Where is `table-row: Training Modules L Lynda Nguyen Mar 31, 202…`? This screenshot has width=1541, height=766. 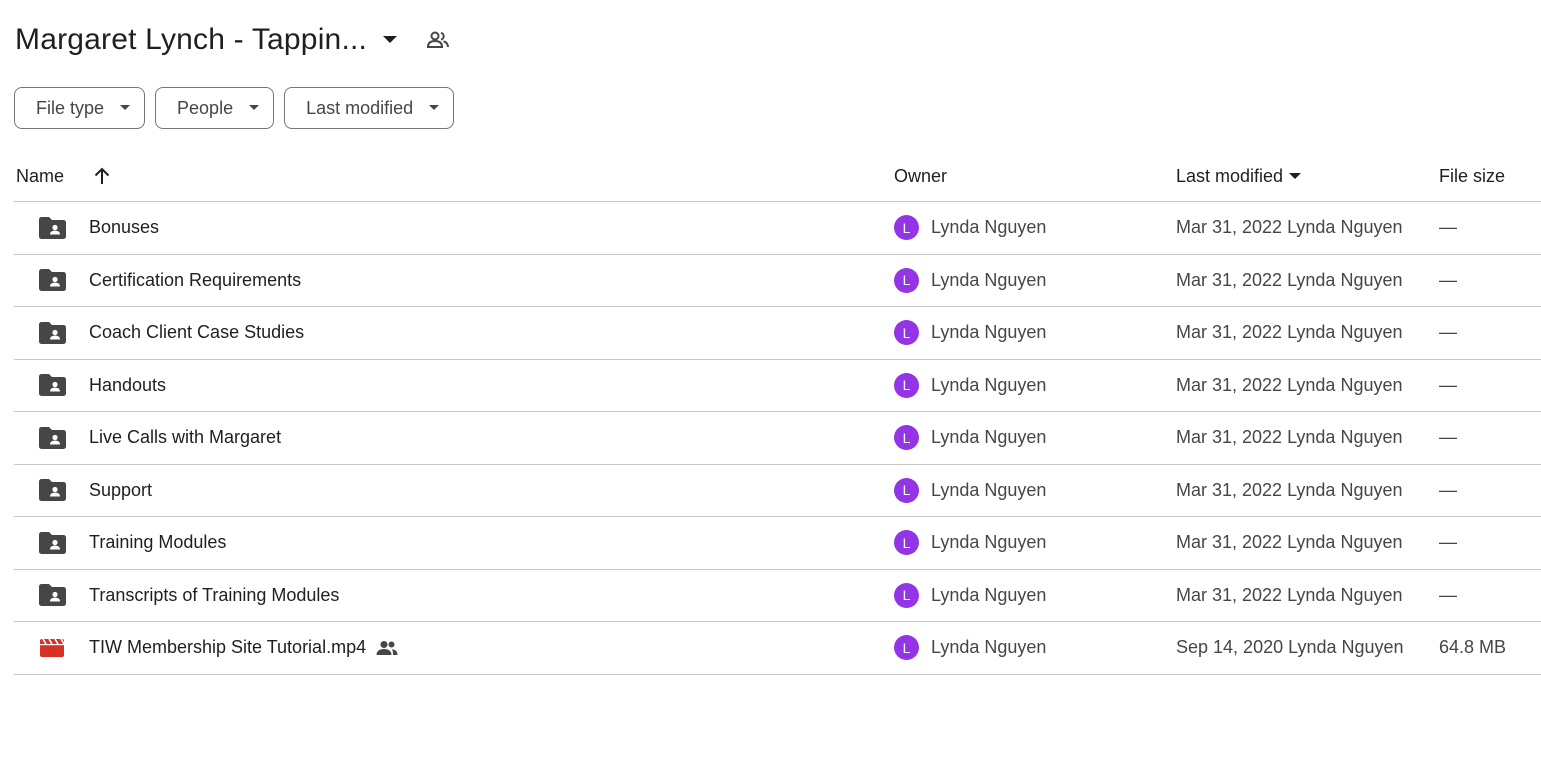 table-row: Training Modules L Lynda Nguyen Mar 31, 202… is located at coordinates (777, 543).